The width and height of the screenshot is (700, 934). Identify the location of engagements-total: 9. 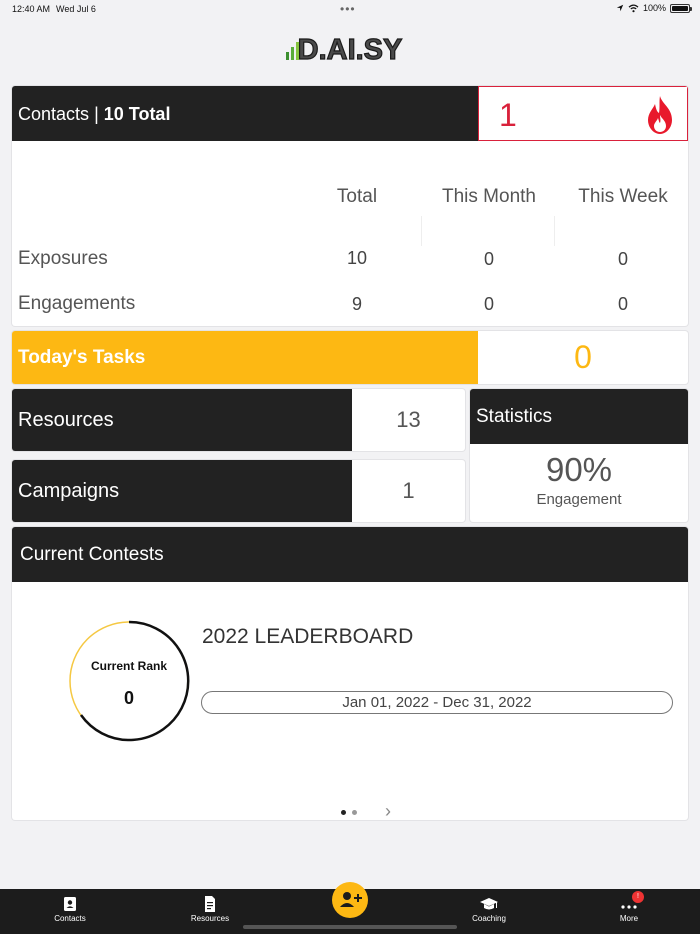
(356, 304).